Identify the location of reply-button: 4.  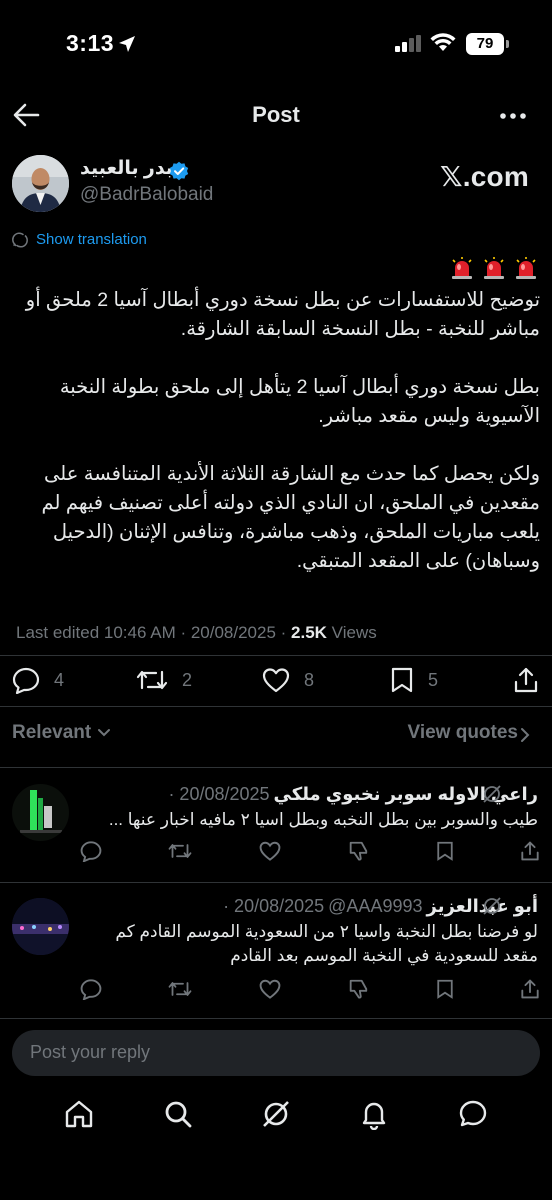
(38, 680).